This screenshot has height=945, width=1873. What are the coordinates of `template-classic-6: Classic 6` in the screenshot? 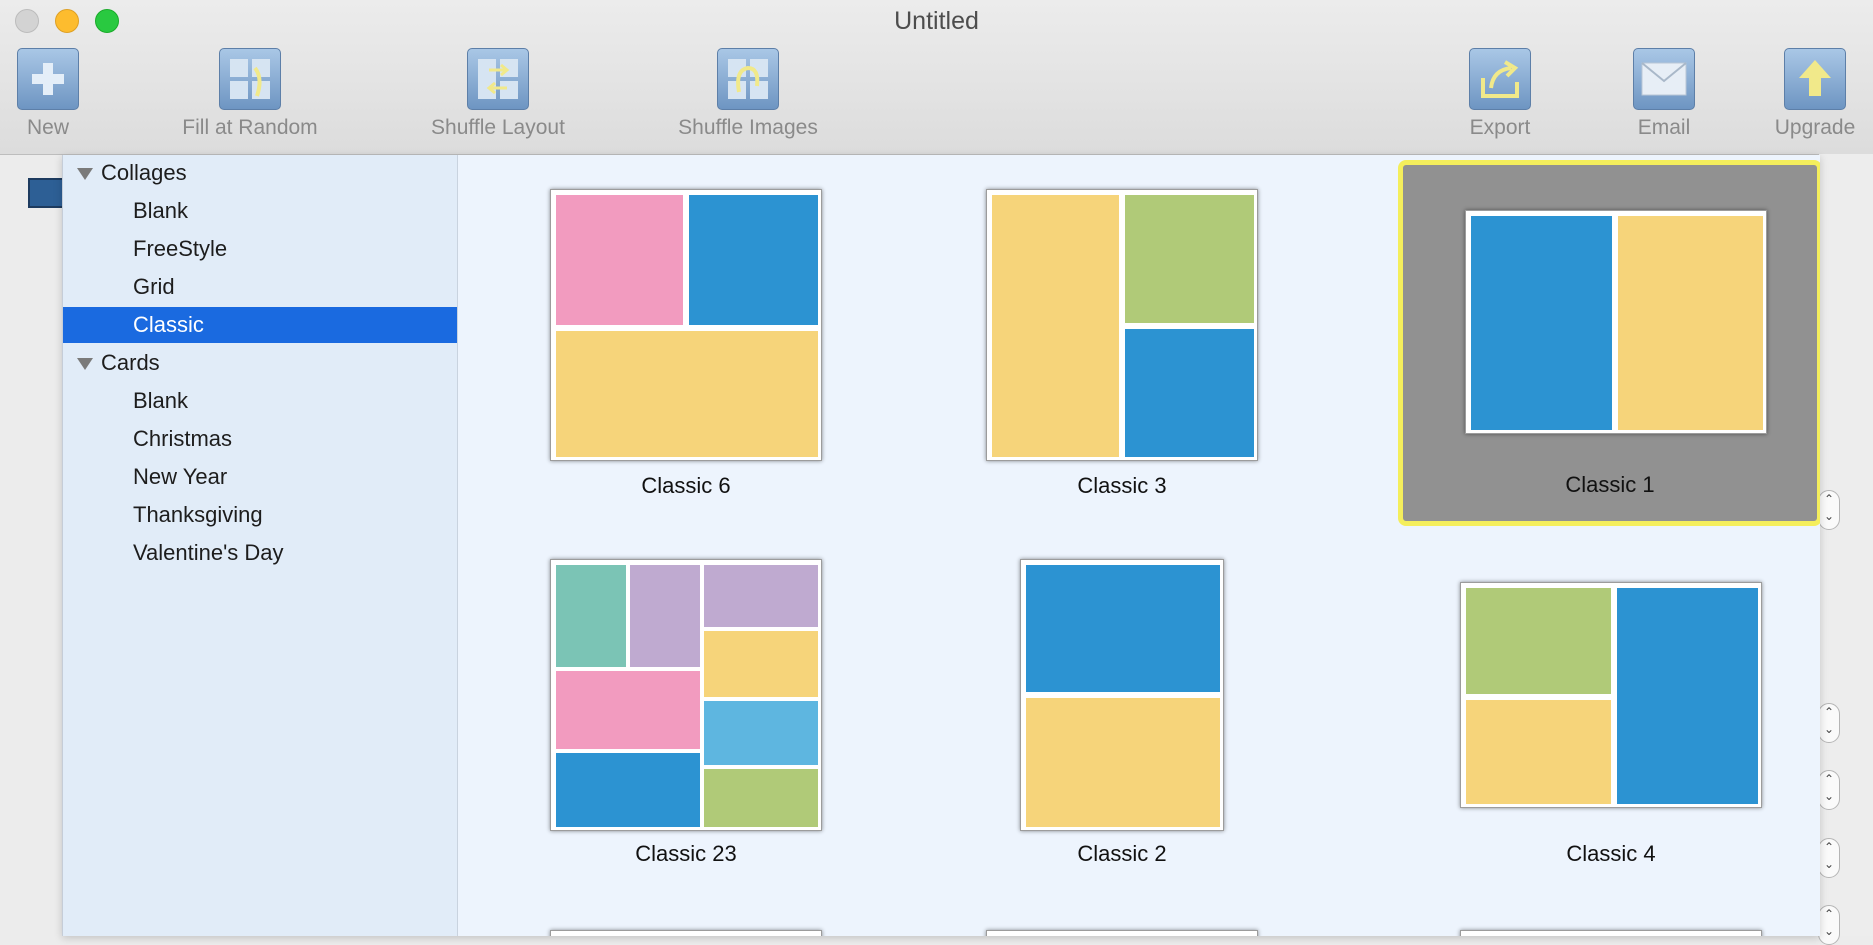 It's located at (654, 329).